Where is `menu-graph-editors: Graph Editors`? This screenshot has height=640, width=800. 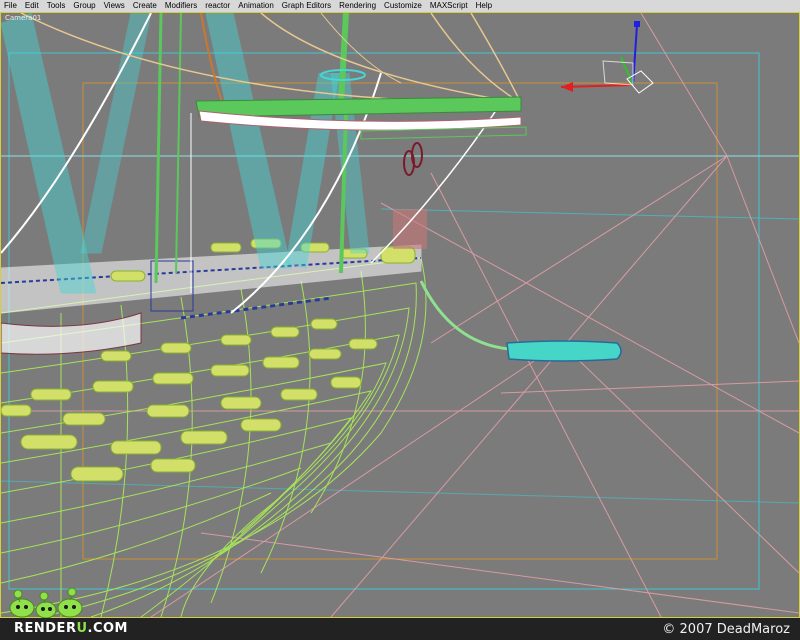 menu-graph-editors: Graph Editors is located at coordinates (306, 6).